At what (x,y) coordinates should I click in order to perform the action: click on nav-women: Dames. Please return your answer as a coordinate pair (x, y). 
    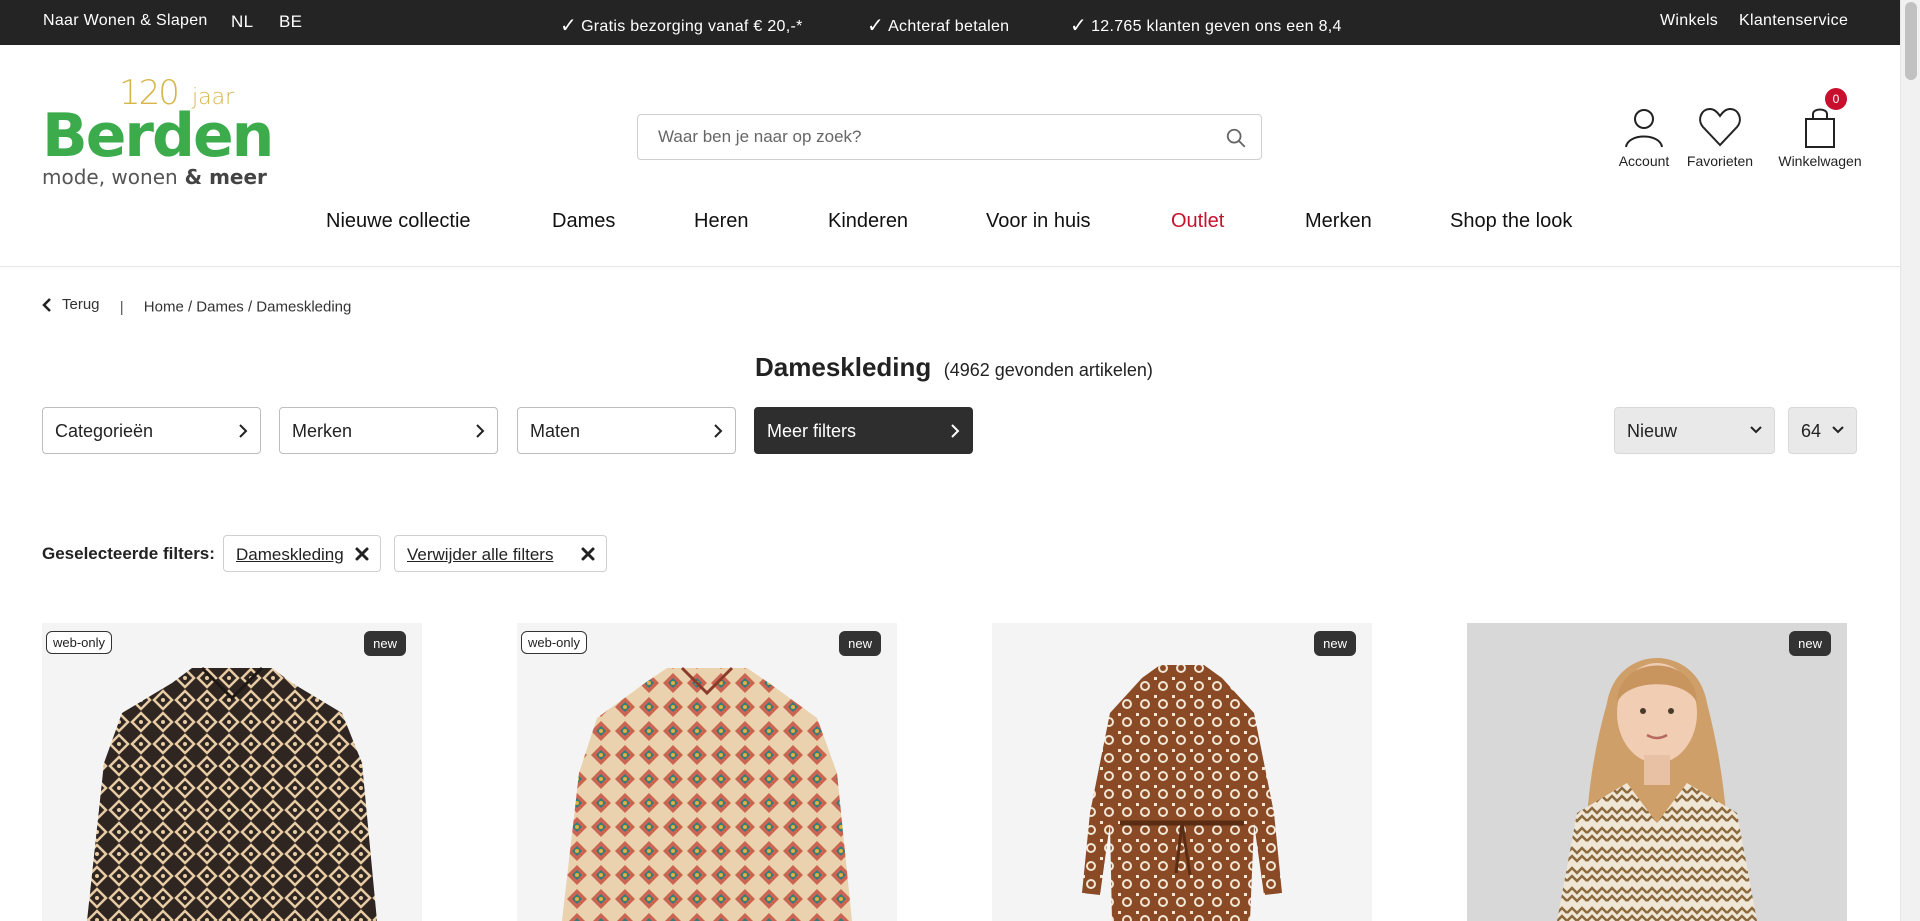
    Looking at the image, I should click on (583, 221).